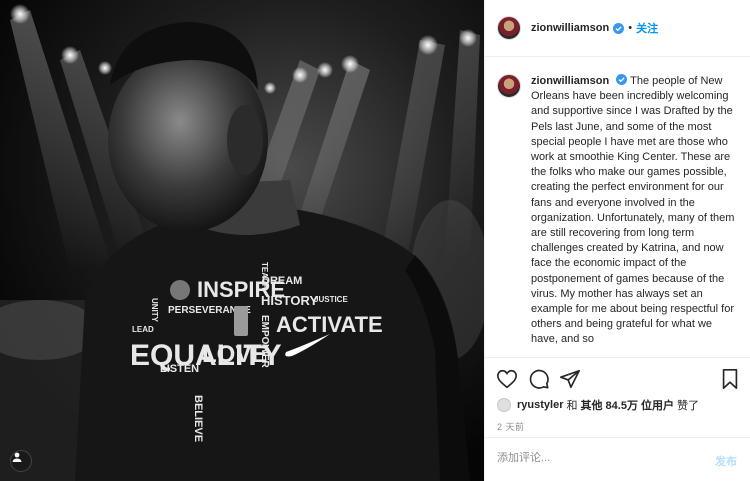 The image size is (750, 481). Describe the element at coordinates (617, 379) in the screenshot. I see `action-bar` at that location.